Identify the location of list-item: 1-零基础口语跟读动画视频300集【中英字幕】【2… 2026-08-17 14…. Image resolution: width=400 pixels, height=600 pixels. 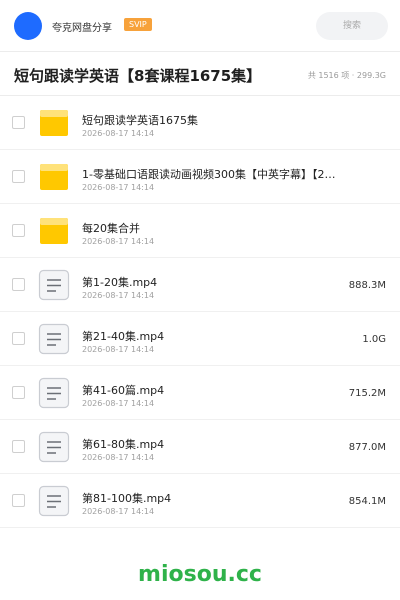
(200, 177).